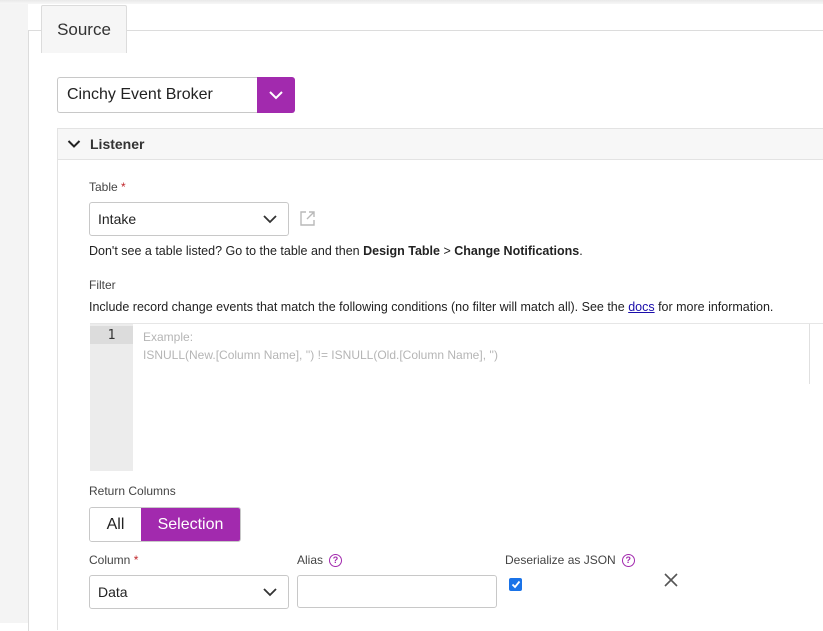 This screenshot has height=631, width=823. Describe the element at coordinates (189, 592) in the screenshot. I see `column-dropdown: Data` at that location.